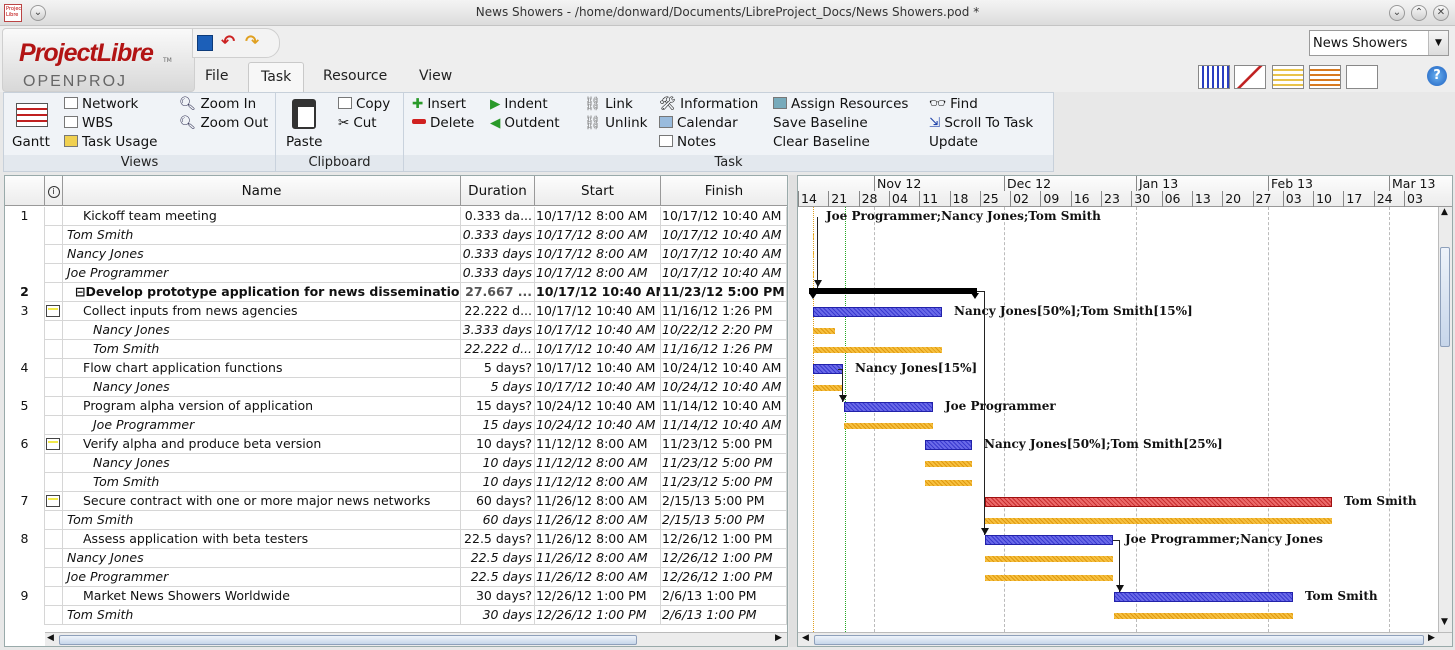 The width and height of the screenshot is (1455, 650). Describe the element at coordinates (805, 638) in the screenshot. I see `gantt-scroll-left-icon: ◀` at that location.